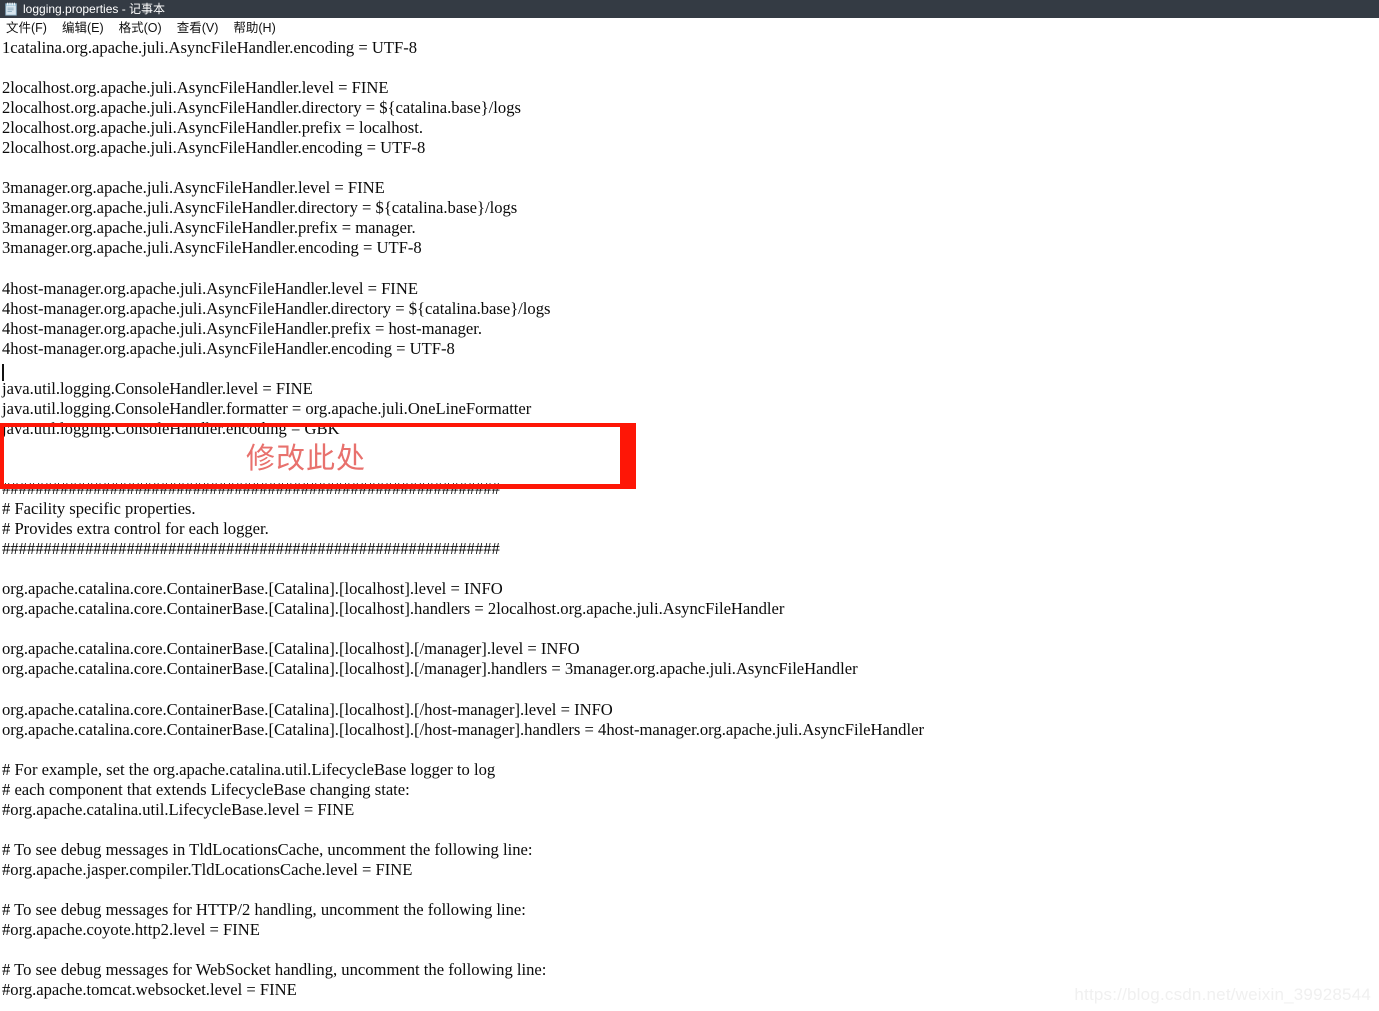 Image resolution: width=1379 pixels, height=1011 pixels. I want to click on watermark-url: https://blog.csdn.net/weixin_39928544, so click(1222, 994).